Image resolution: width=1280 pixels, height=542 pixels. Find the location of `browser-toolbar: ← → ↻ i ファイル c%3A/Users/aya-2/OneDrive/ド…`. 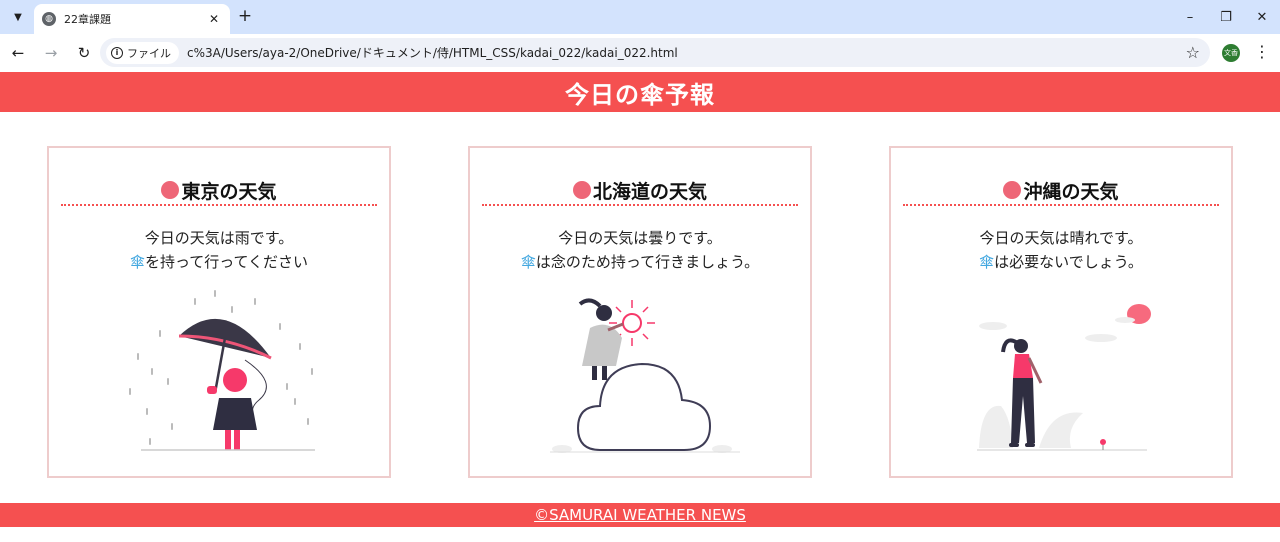

browser-toolbar: ← → ↻ i ファイル c%3A/Users/aya-2/OneDrive/ド… is located at coordinates (640, 53).